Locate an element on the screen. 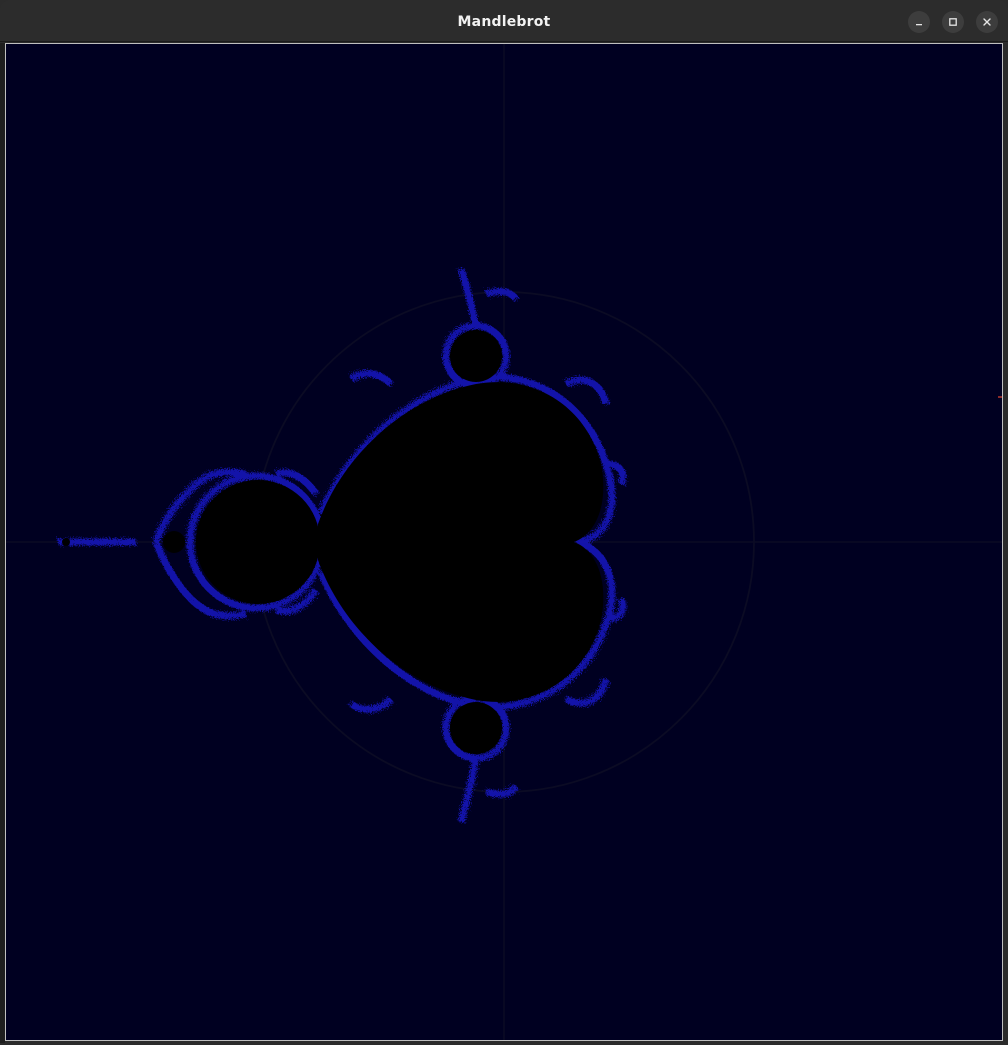  bottom-bulb is located at coordinates (476, 728).